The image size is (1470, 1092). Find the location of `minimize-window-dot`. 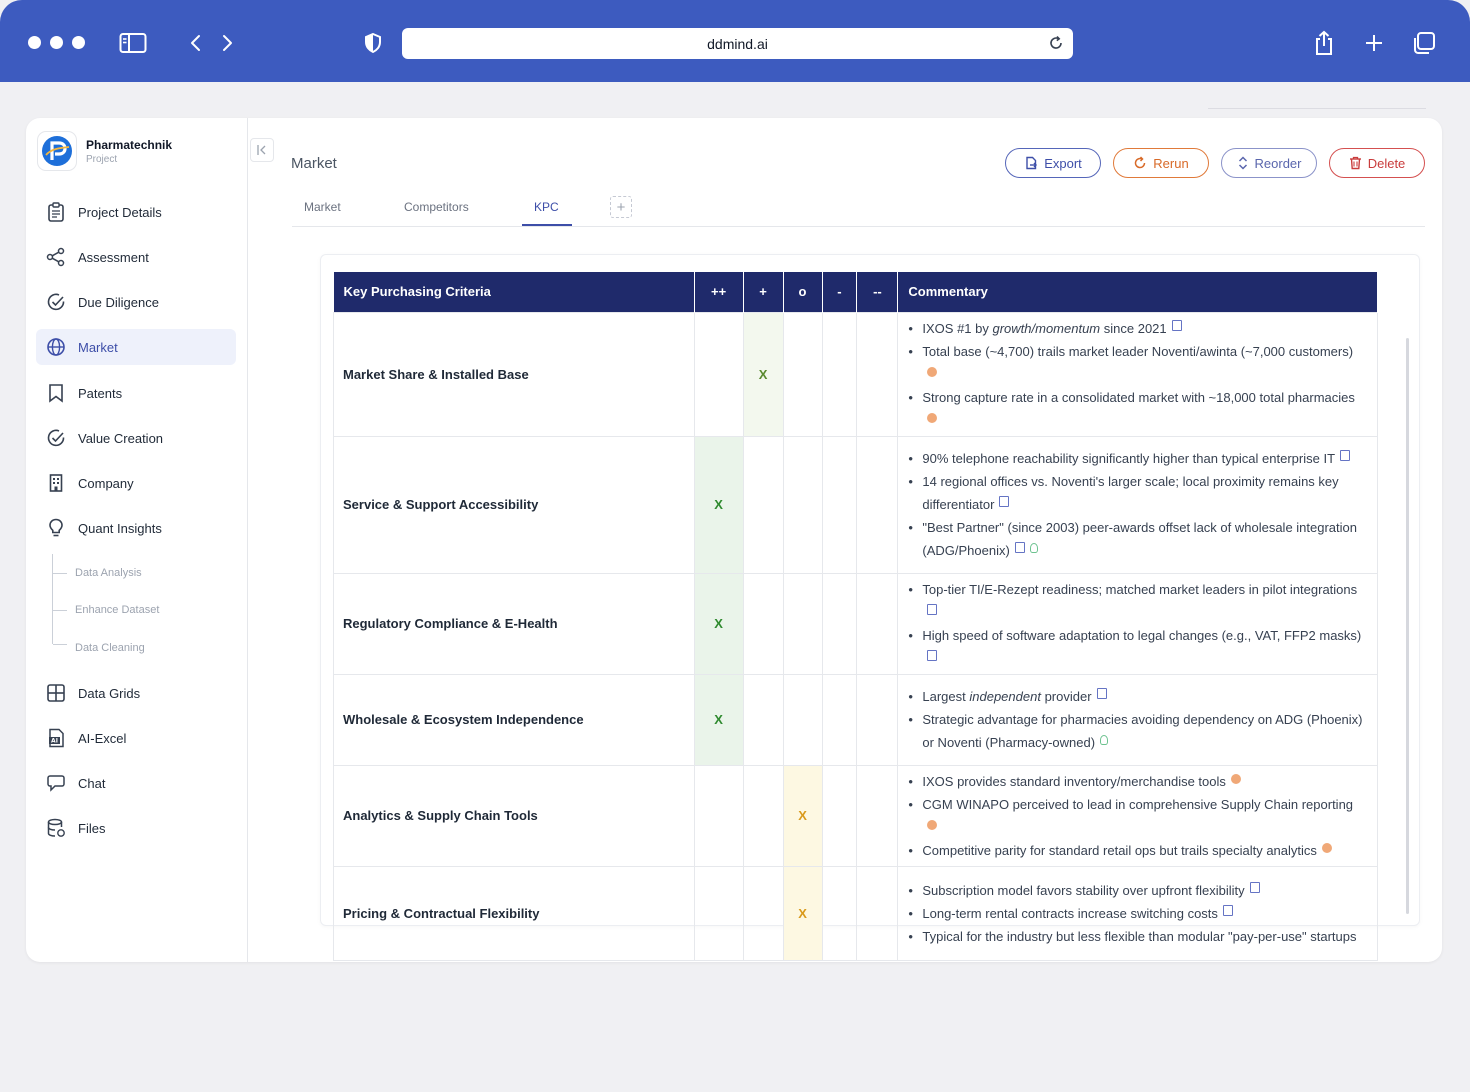

minimize-window-dot is located at coordinates (56, 42).